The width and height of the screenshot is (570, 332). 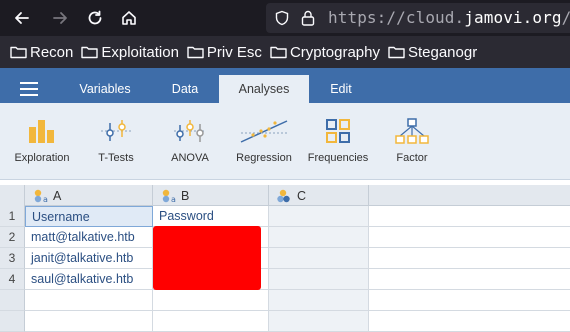 I want to click on ttests-icon, so click(x=116, y=130).